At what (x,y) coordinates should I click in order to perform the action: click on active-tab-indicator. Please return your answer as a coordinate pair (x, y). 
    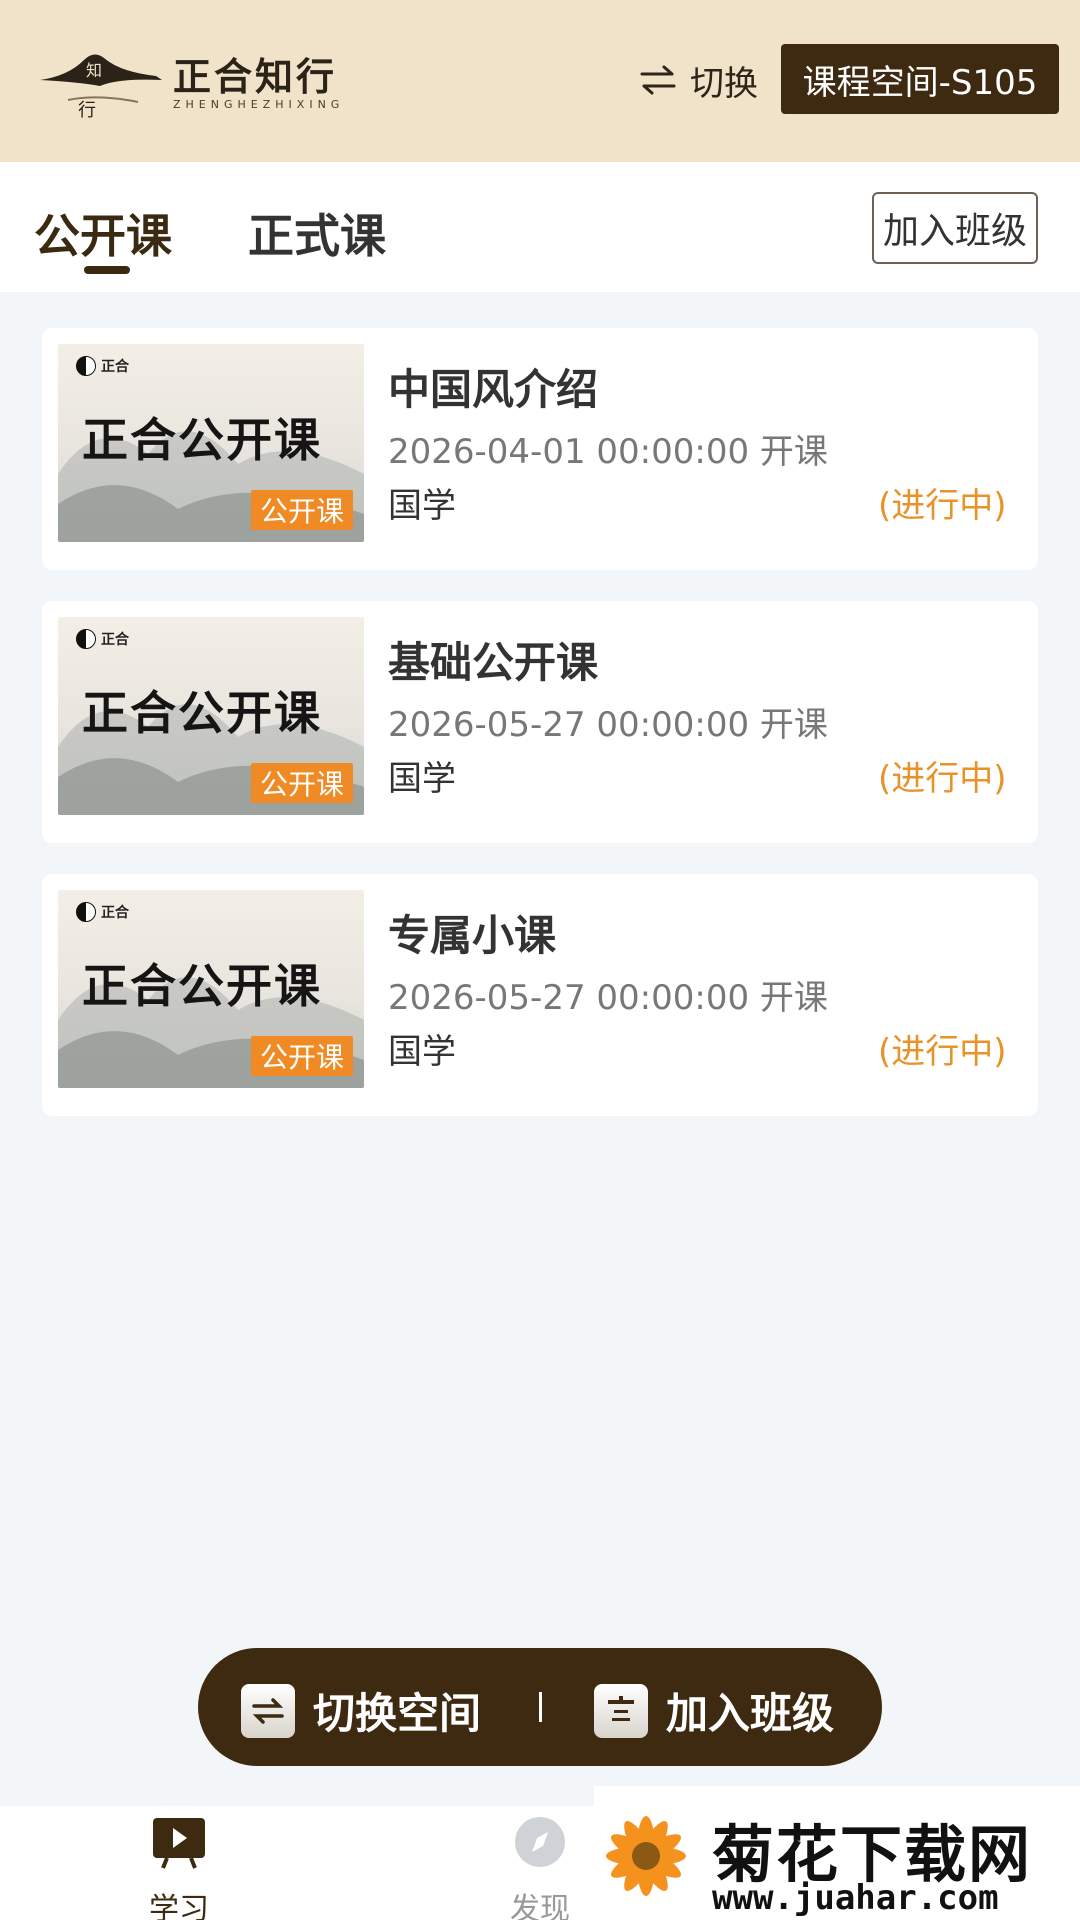
    Looking at the image, I should click on (107, 270).